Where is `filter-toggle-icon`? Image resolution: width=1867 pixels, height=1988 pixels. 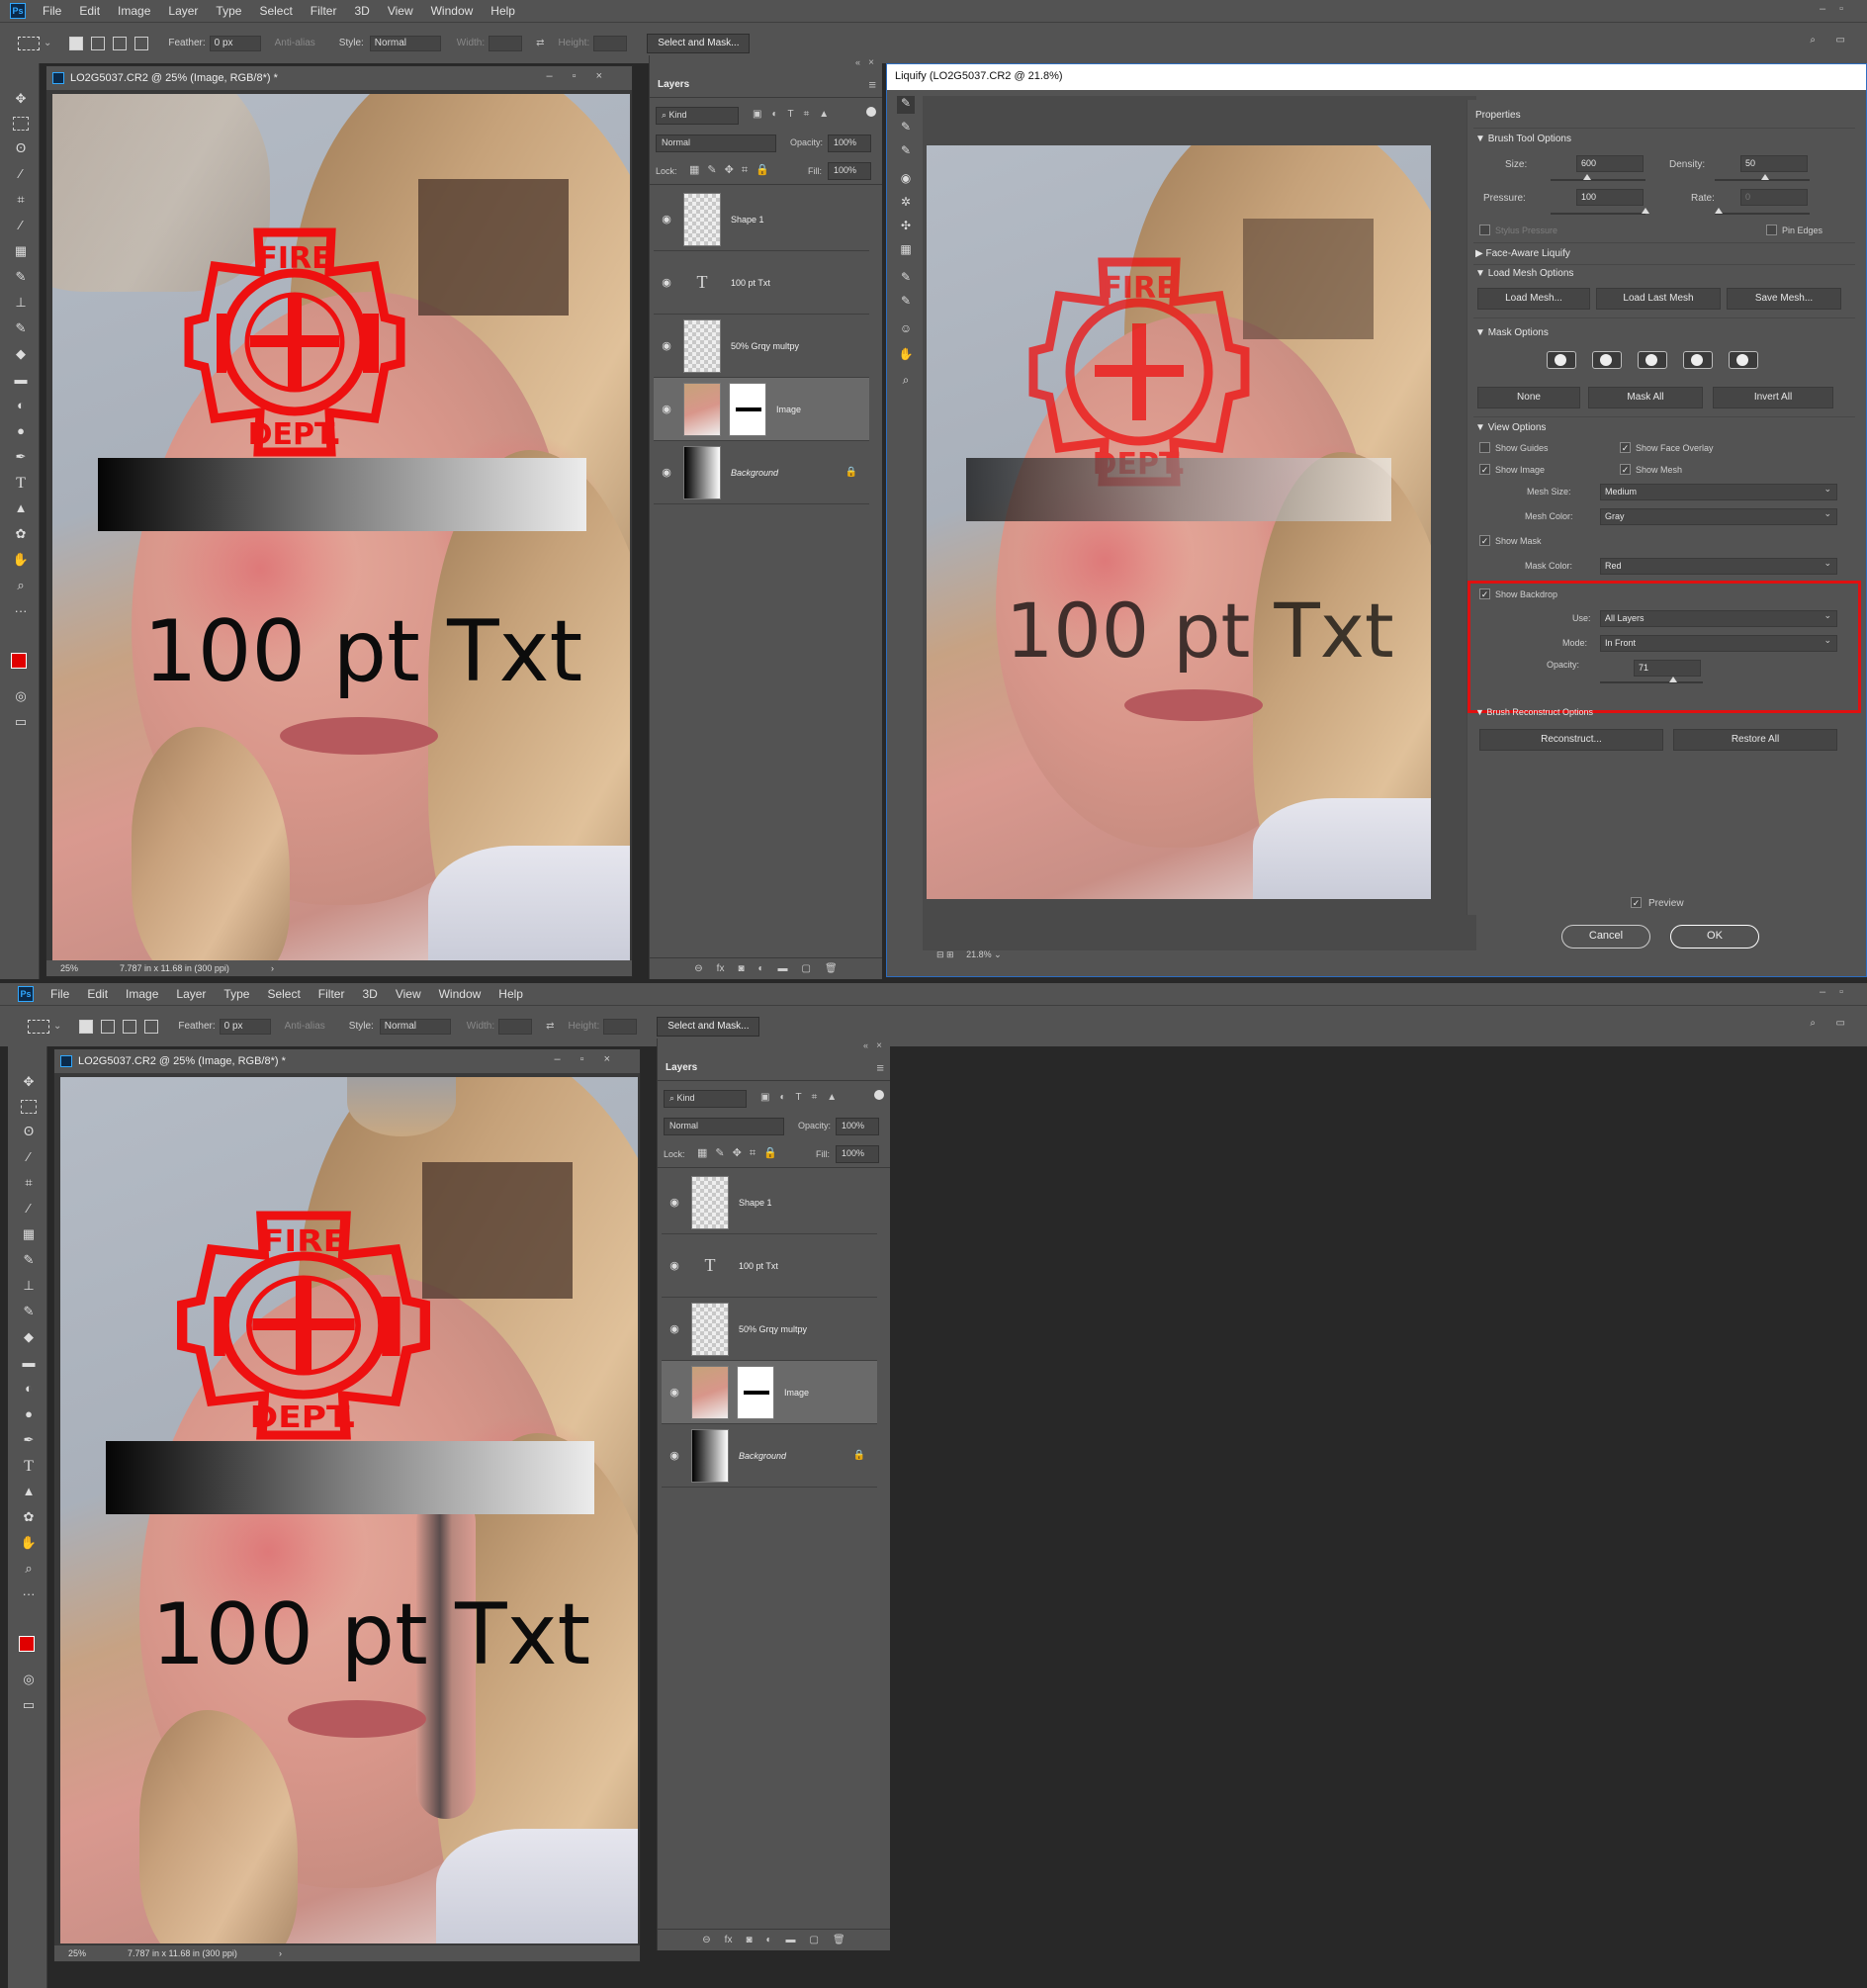
filter-toggle-icon is located at coordinates (871, 112).